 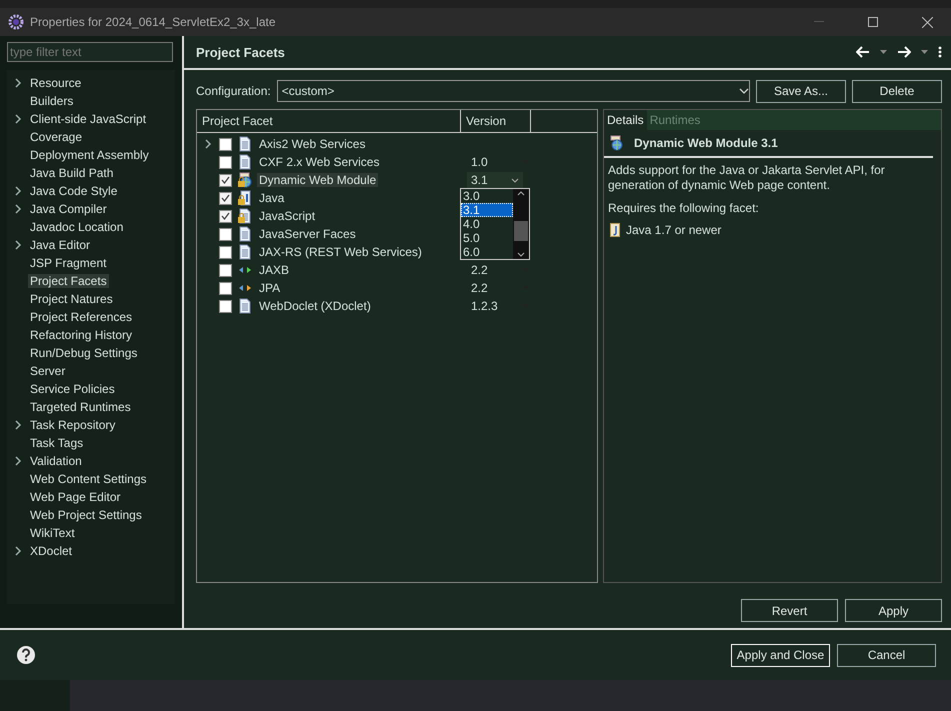 What do you see at coordinates (625, 120) in the screenshot?
I see `tab: Details` at bounding box center [625, 120].